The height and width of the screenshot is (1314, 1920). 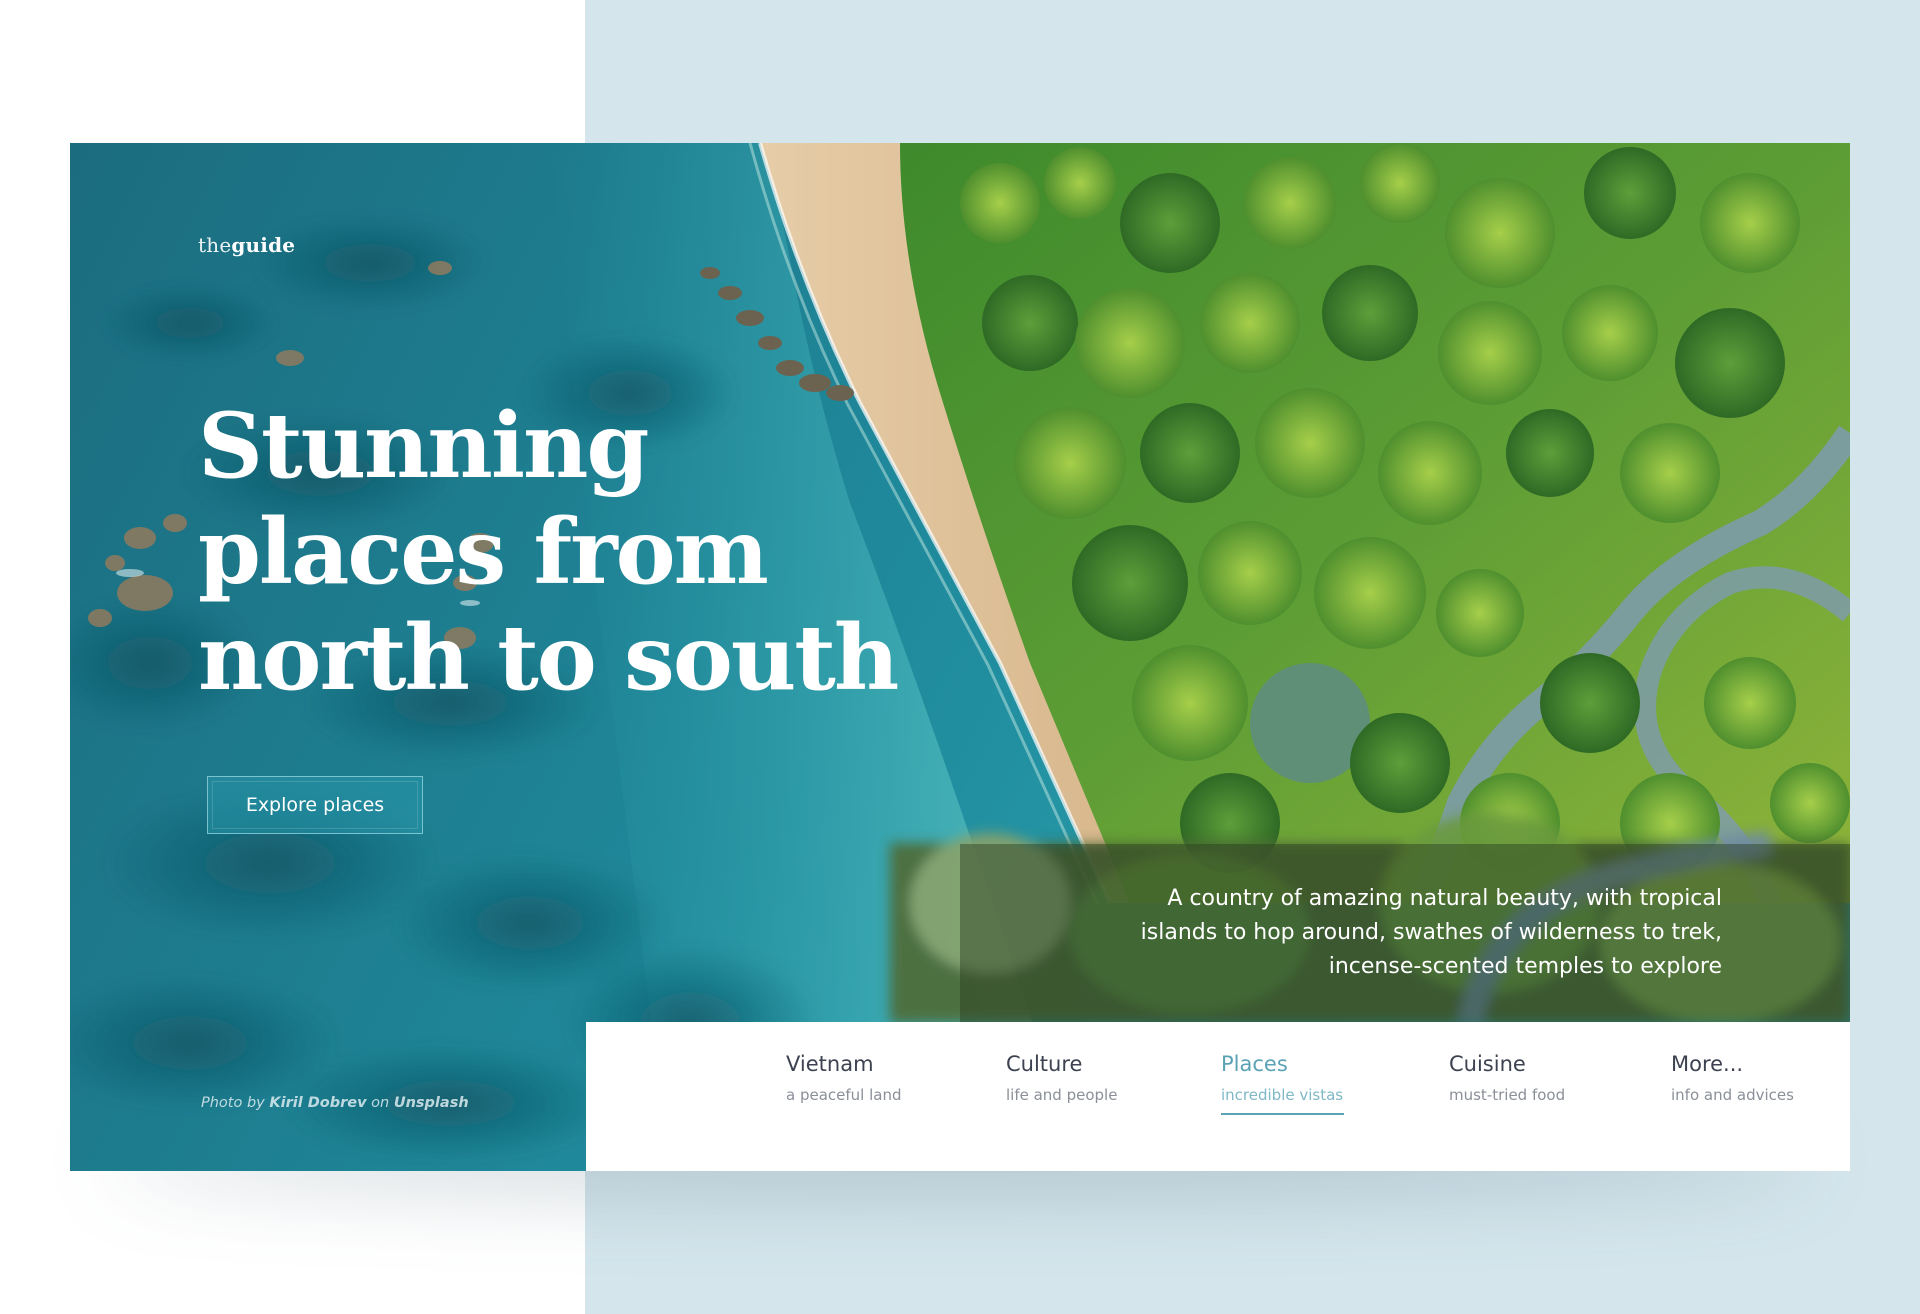 I want to click on credit-prefix: Photo by, so click(x=233, y=1103).